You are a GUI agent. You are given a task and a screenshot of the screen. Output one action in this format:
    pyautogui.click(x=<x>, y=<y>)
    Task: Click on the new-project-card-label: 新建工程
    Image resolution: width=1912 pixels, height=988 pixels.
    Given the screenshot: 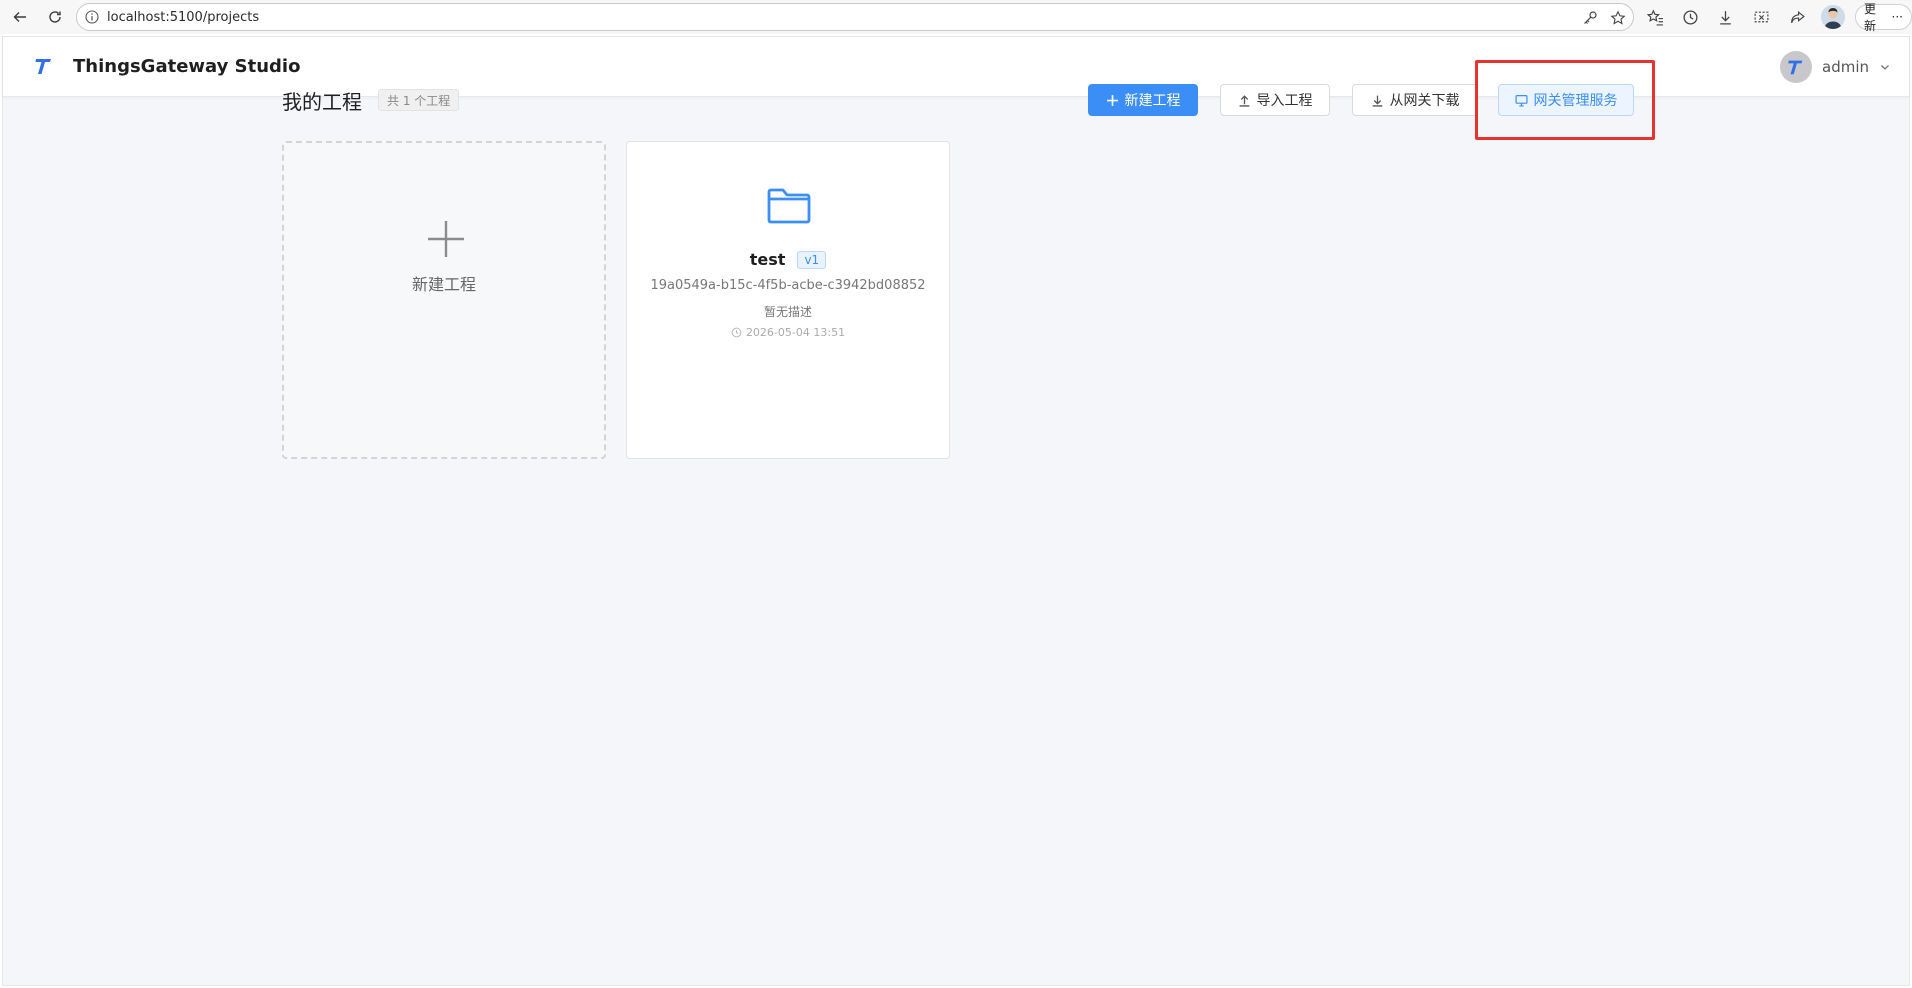 What is the action you would take?
    pyautogui.click(x=443, y=284)
    